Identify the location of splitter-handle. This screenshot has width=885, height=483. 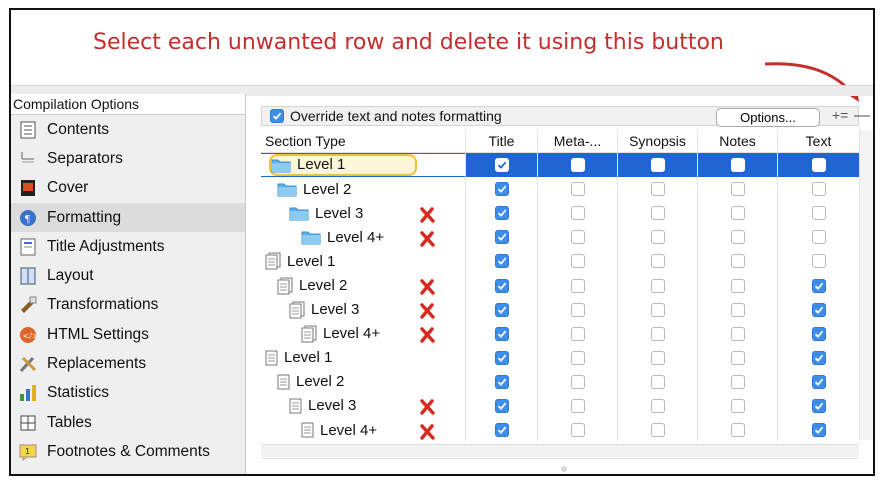
(564, 469).